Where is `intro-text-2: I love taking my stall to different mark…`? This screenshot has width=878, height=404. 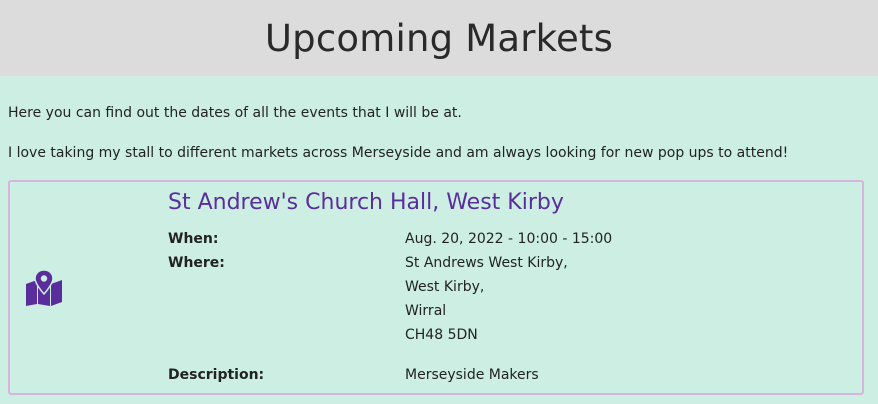 intro-text-2: I love taking my stall to different mark… is located at coordinates (398, 153).